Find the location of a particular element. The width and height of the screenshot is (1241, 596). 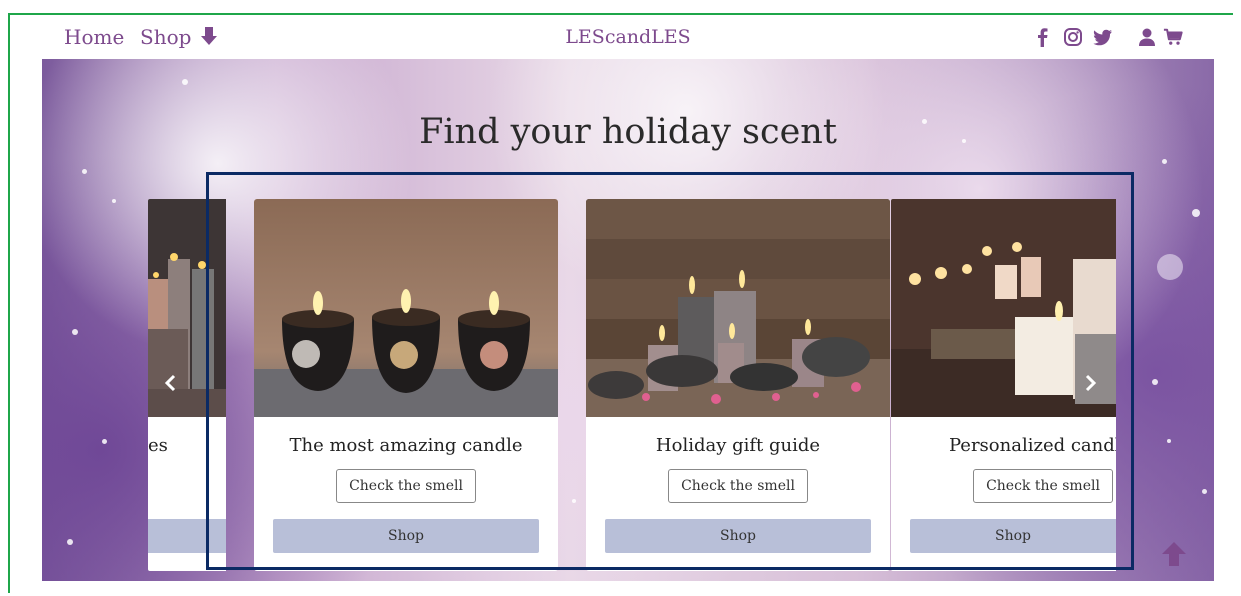

hero-title: Find your holiday scent is located at coordinates (628, 132).